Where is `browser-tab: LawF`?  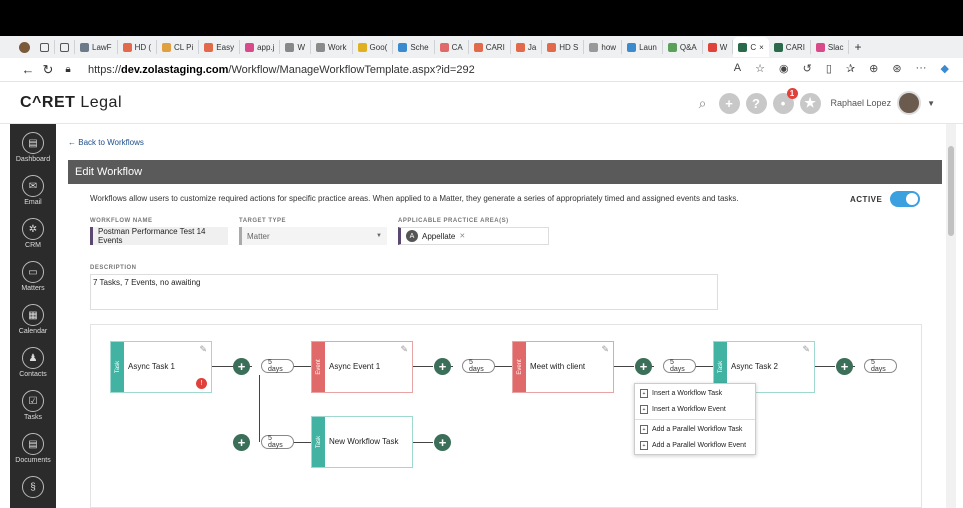
browser-tab: LawF is located at coordinates (96, 47).